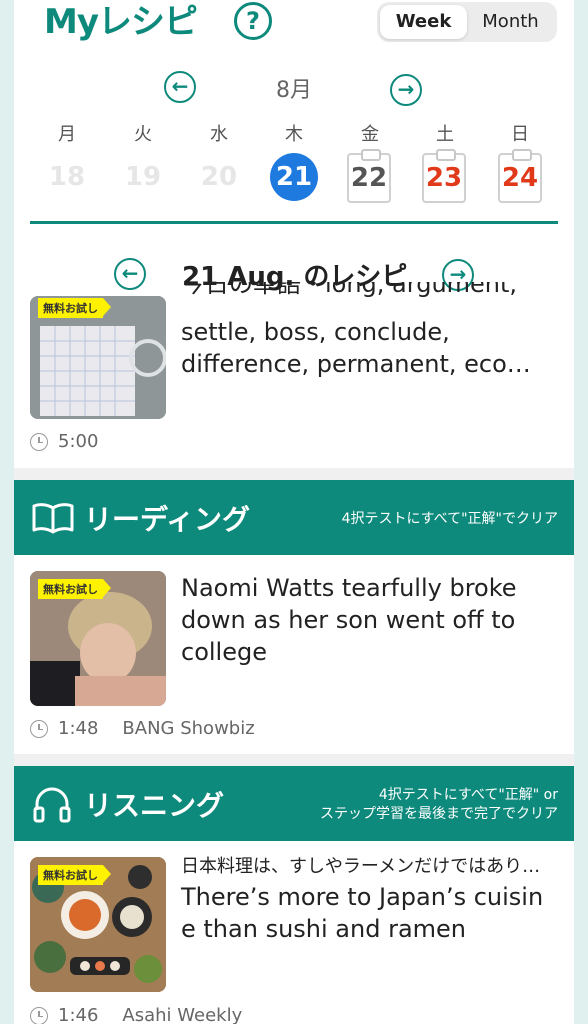 This screenshot has height=1024, width=588. Describe the element at coordinates (253, 21) in the screenshot. I see `help-icon: ?` at that location.